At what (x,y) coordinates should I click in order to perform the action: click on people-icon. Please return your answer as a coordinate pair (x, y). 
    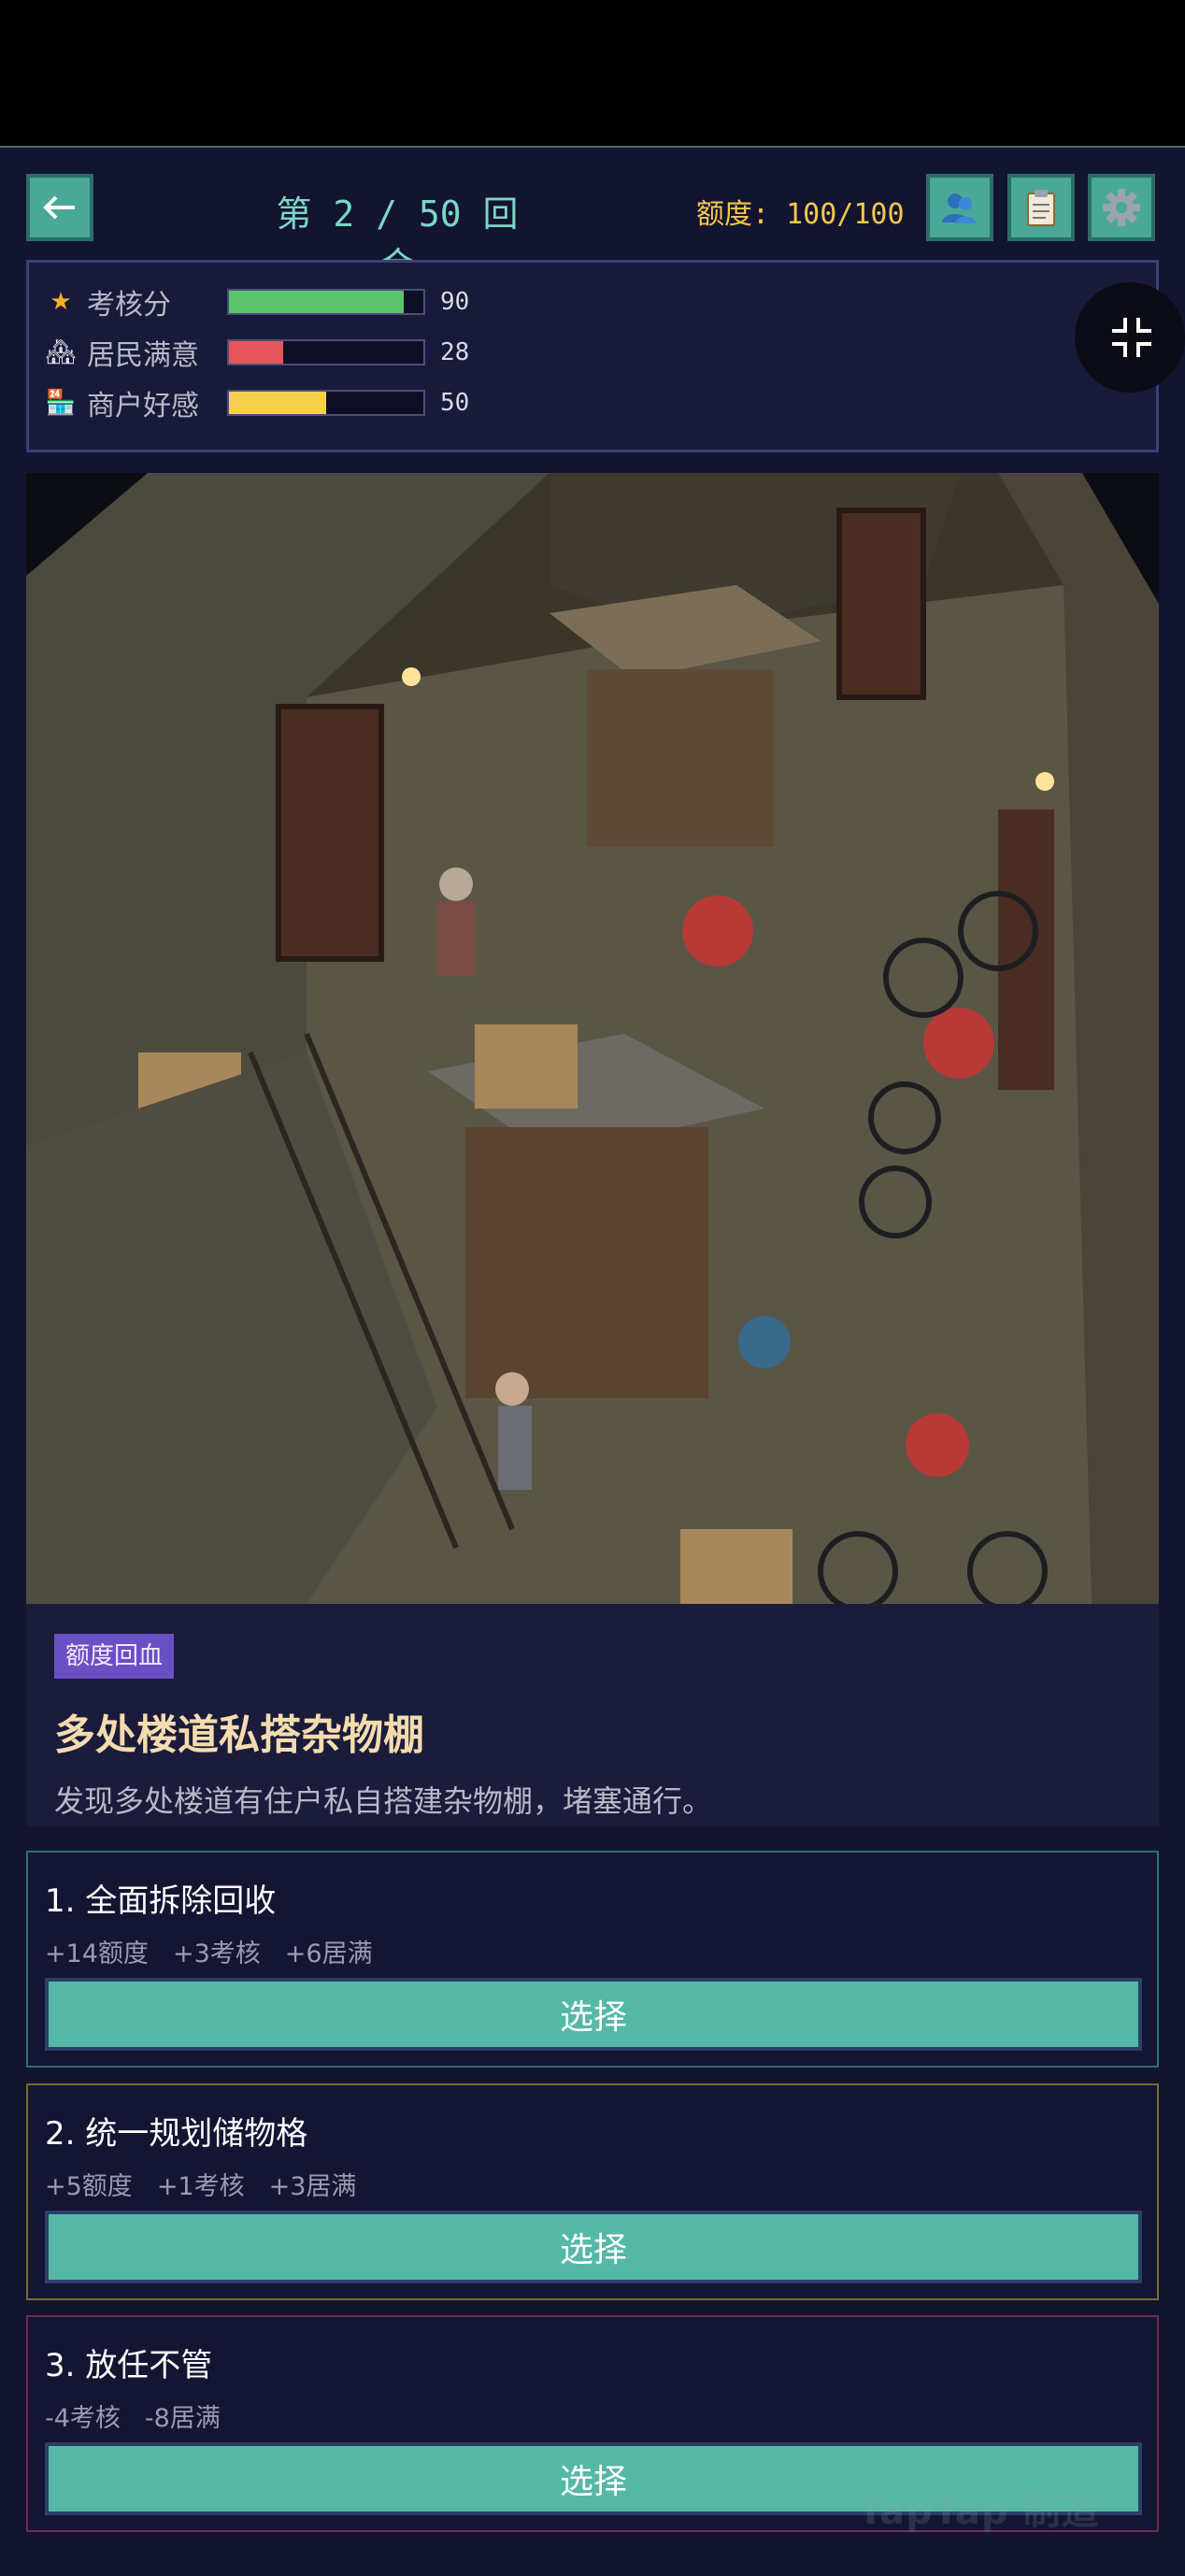
    Looking at the image, I should click on (959, 208).